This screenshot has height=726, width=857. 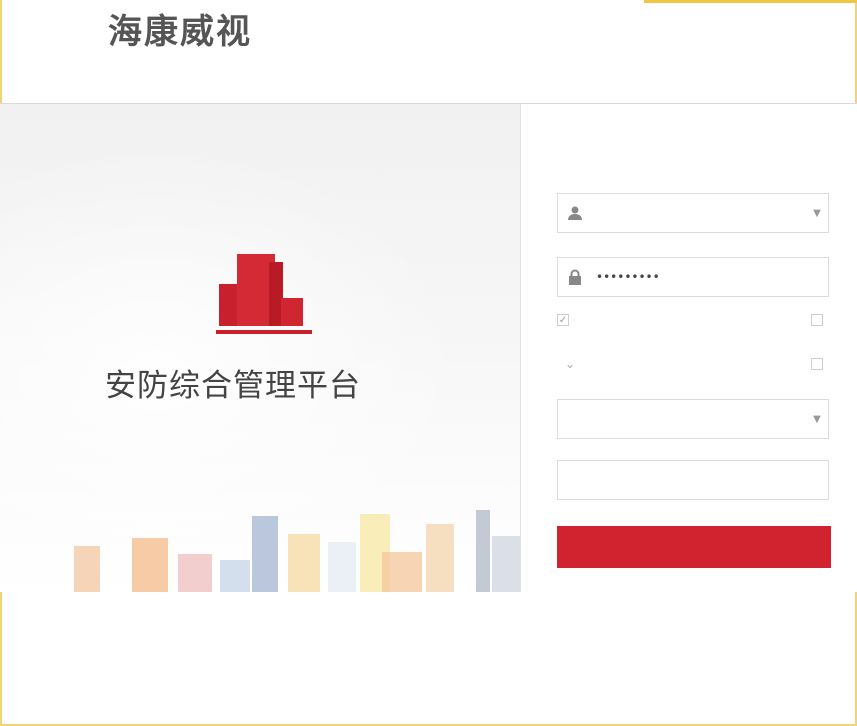 What do you see at coordinates (693, 320) in the screenshot?
I see `login-options-row` at bounding box center [693, 320].